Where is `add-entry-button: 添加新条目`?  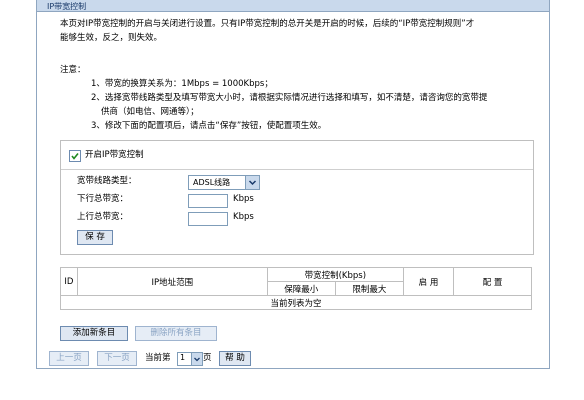 add-entry-button: 添加新条目 is located at coordinates (94, 333).